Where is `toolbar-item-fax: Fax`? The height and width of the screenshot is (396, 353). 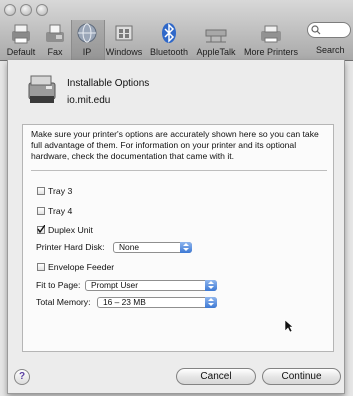 toolbar-item-fax: Fax is located at coordinates (55, 40).